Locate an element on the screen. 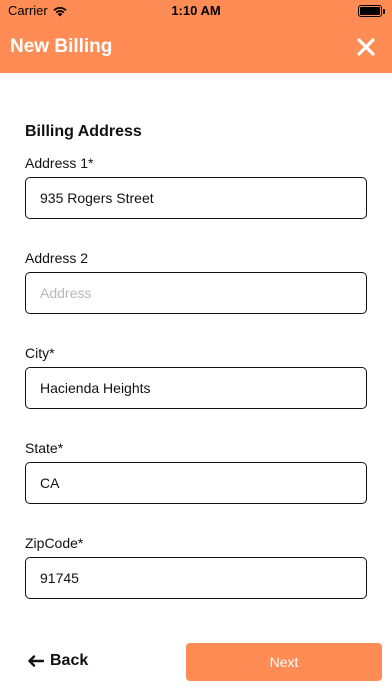  address2-label: Address 2 is located at coordinates (57, 258).